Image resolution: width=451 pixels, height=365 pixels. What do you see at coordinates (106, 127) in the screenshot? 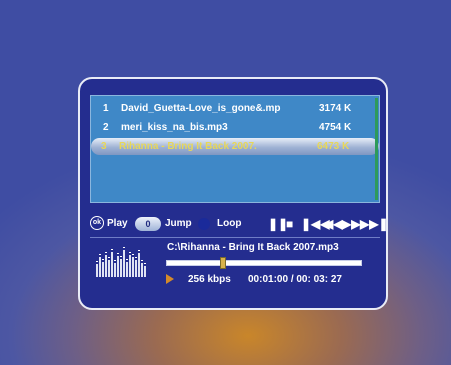
I see `track-number: 2` at bounding box center [106, 127].